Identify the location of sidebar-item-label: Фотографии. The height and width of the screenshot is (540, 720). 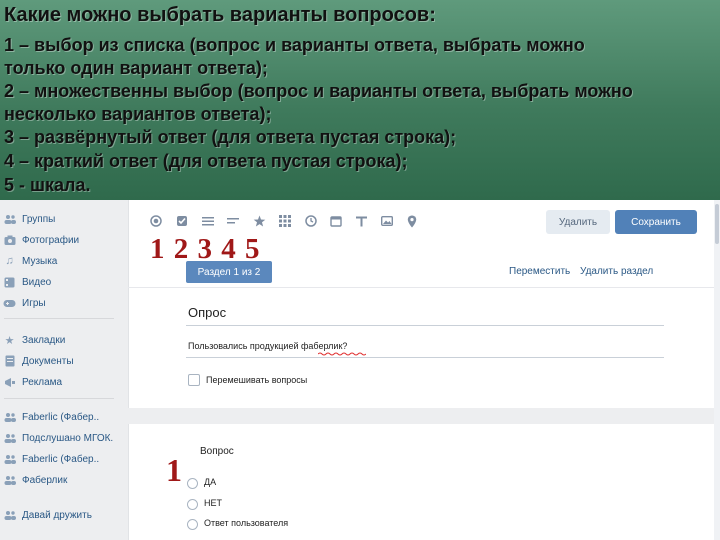
(51, 240).